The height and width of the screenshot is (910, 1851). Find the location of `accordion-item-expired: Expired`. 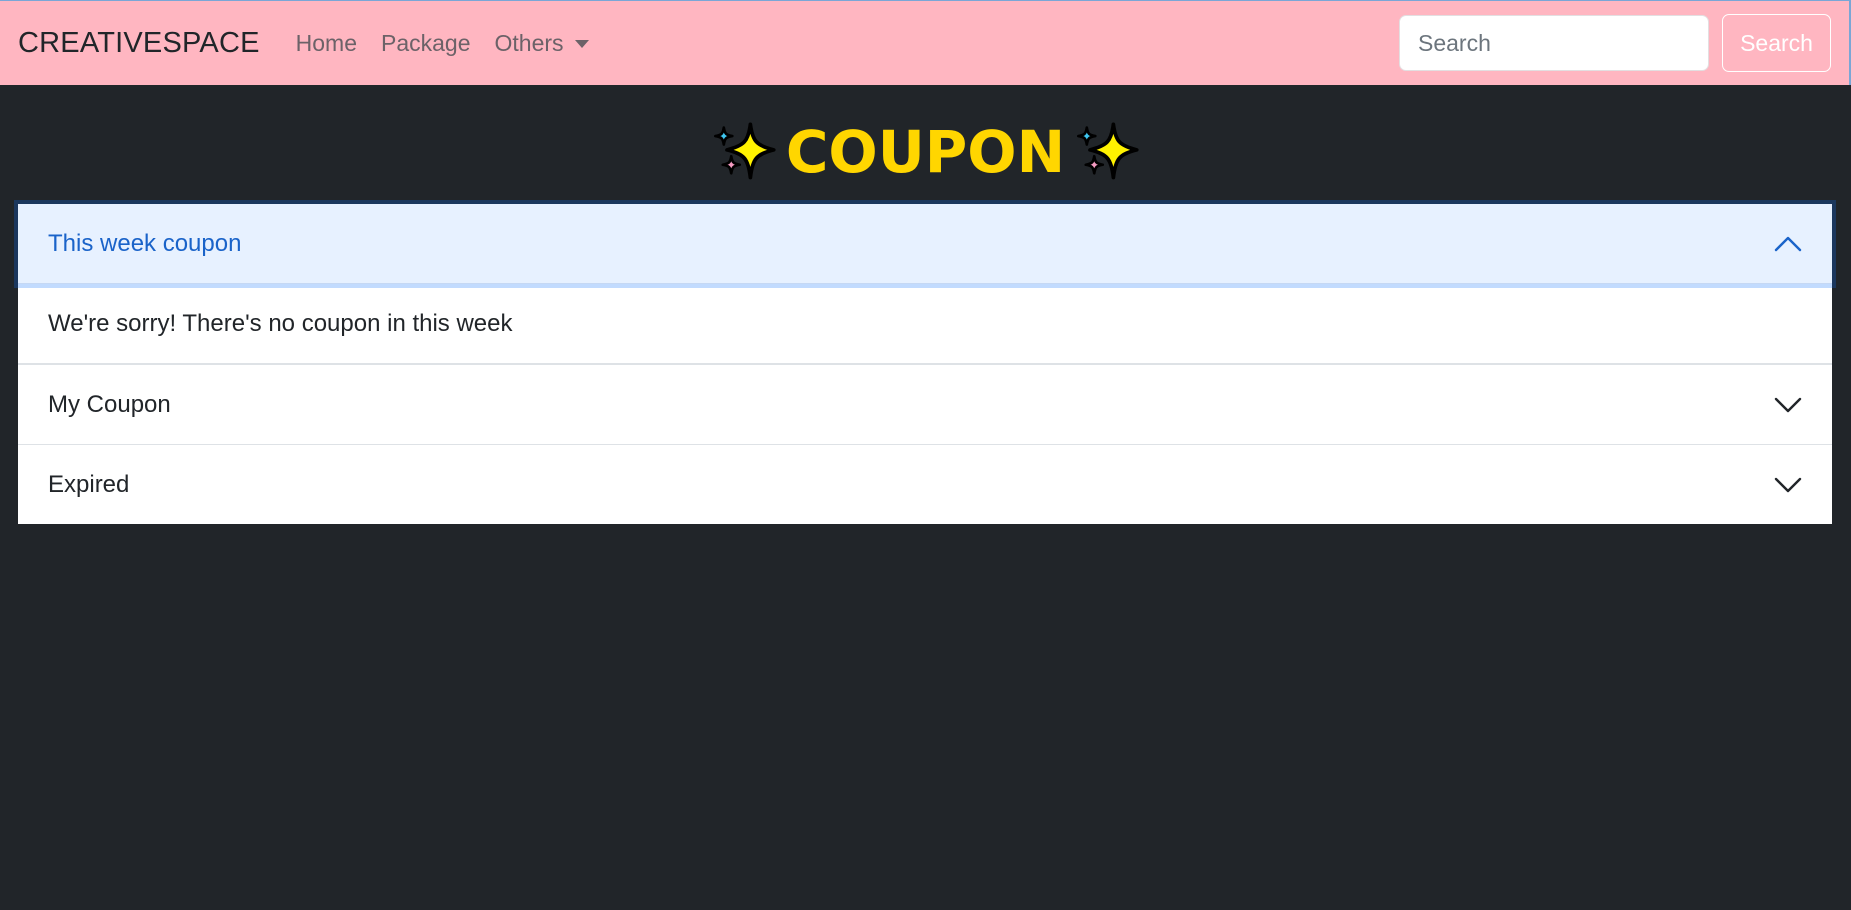

accordion-item-expired: Expired is located at coordinates (925, 484).